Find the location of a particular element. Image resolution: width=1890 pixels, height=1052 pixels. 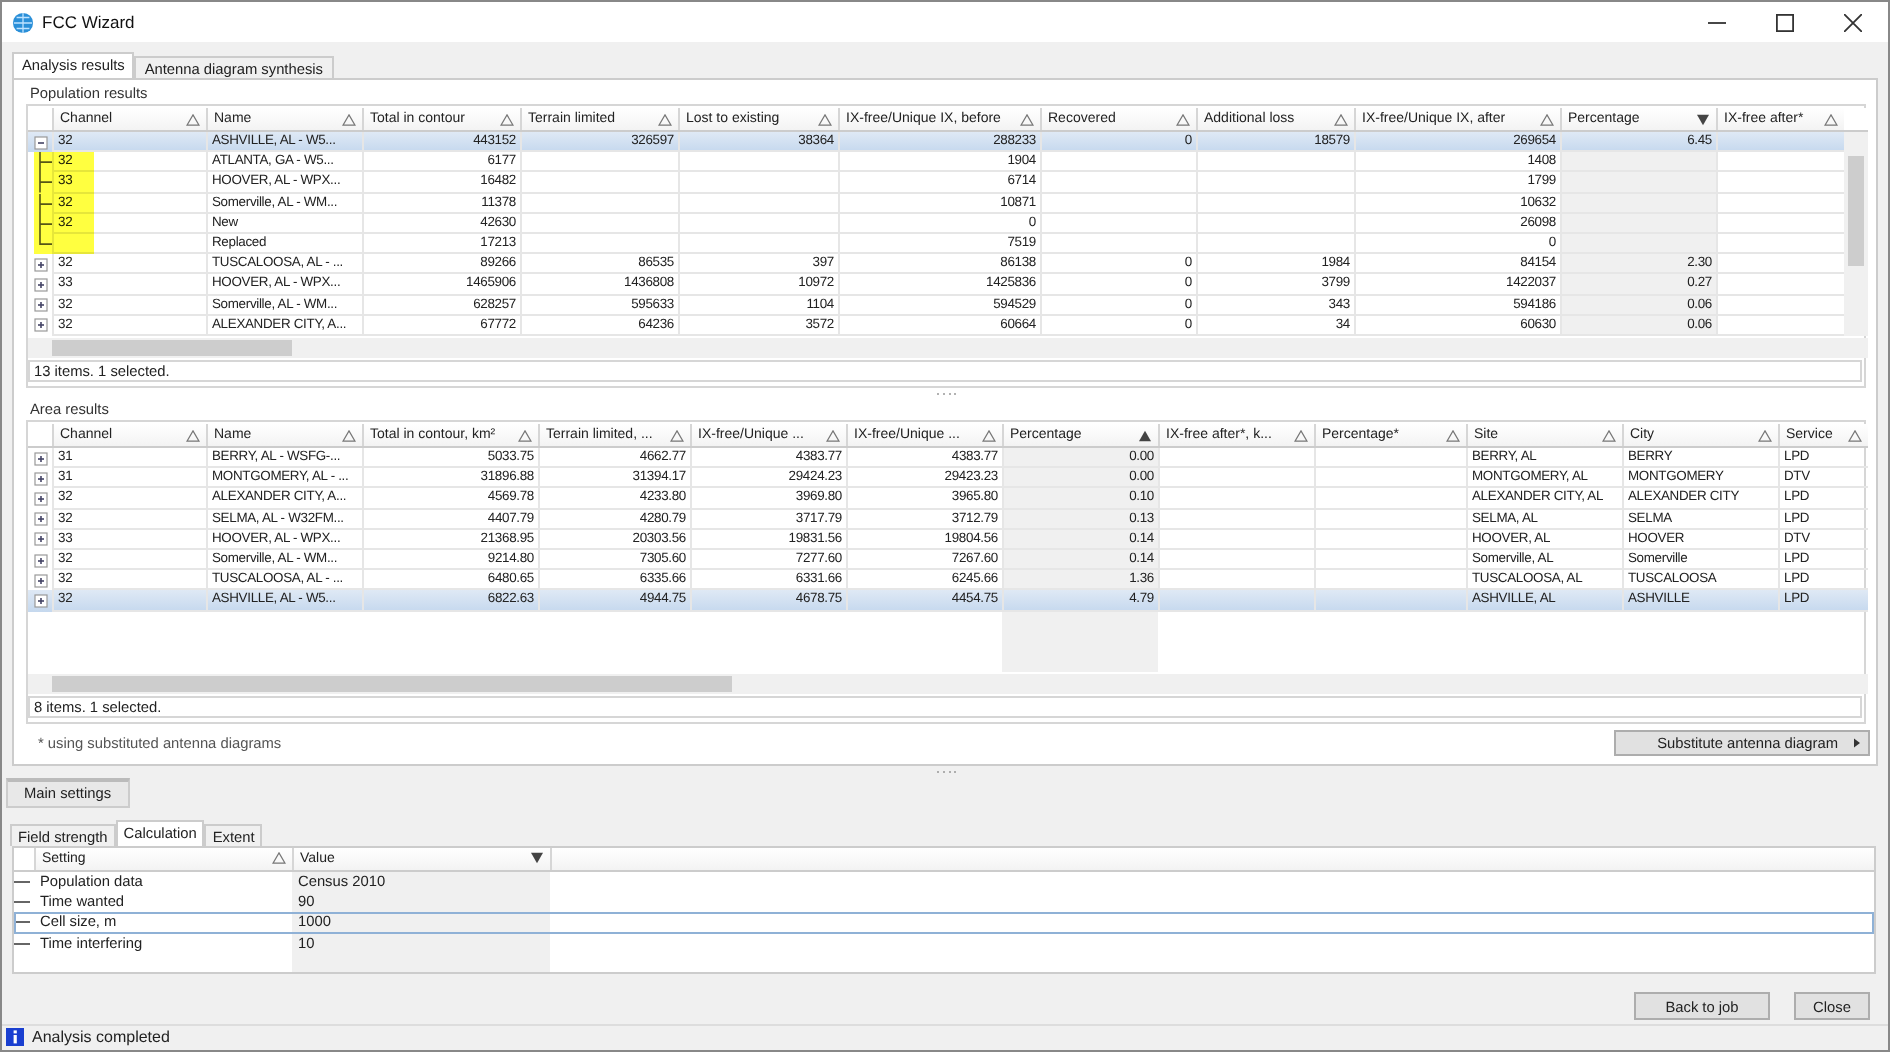

collapse-icon is located at coordinates (40, 142).